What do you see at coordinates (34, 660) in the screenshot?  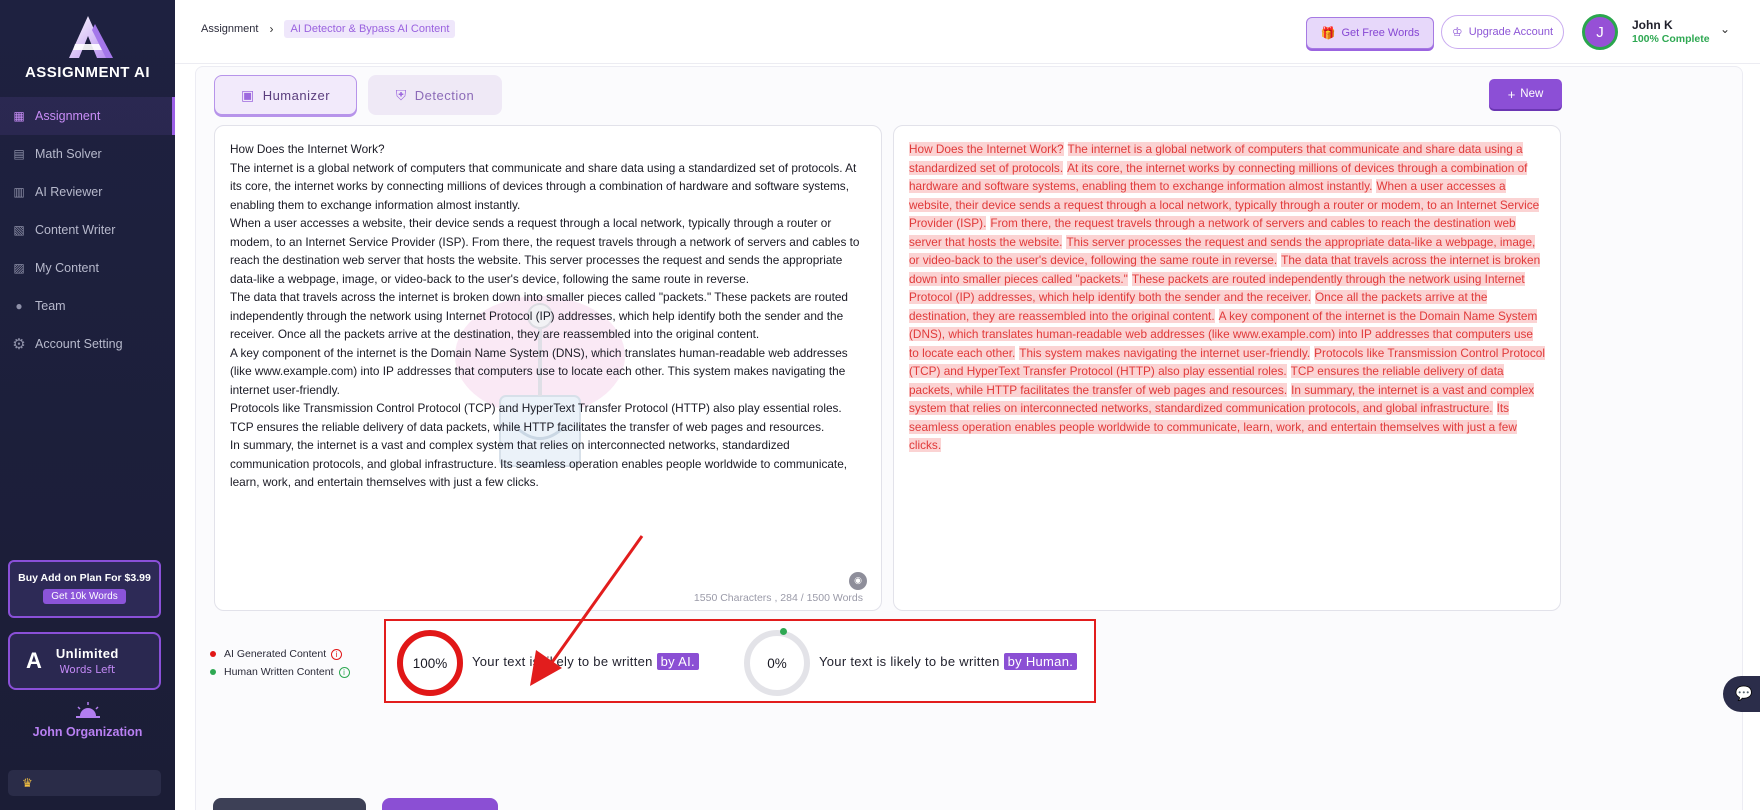 I see `logo-a-icon: A` at bounding box center [34, 660].